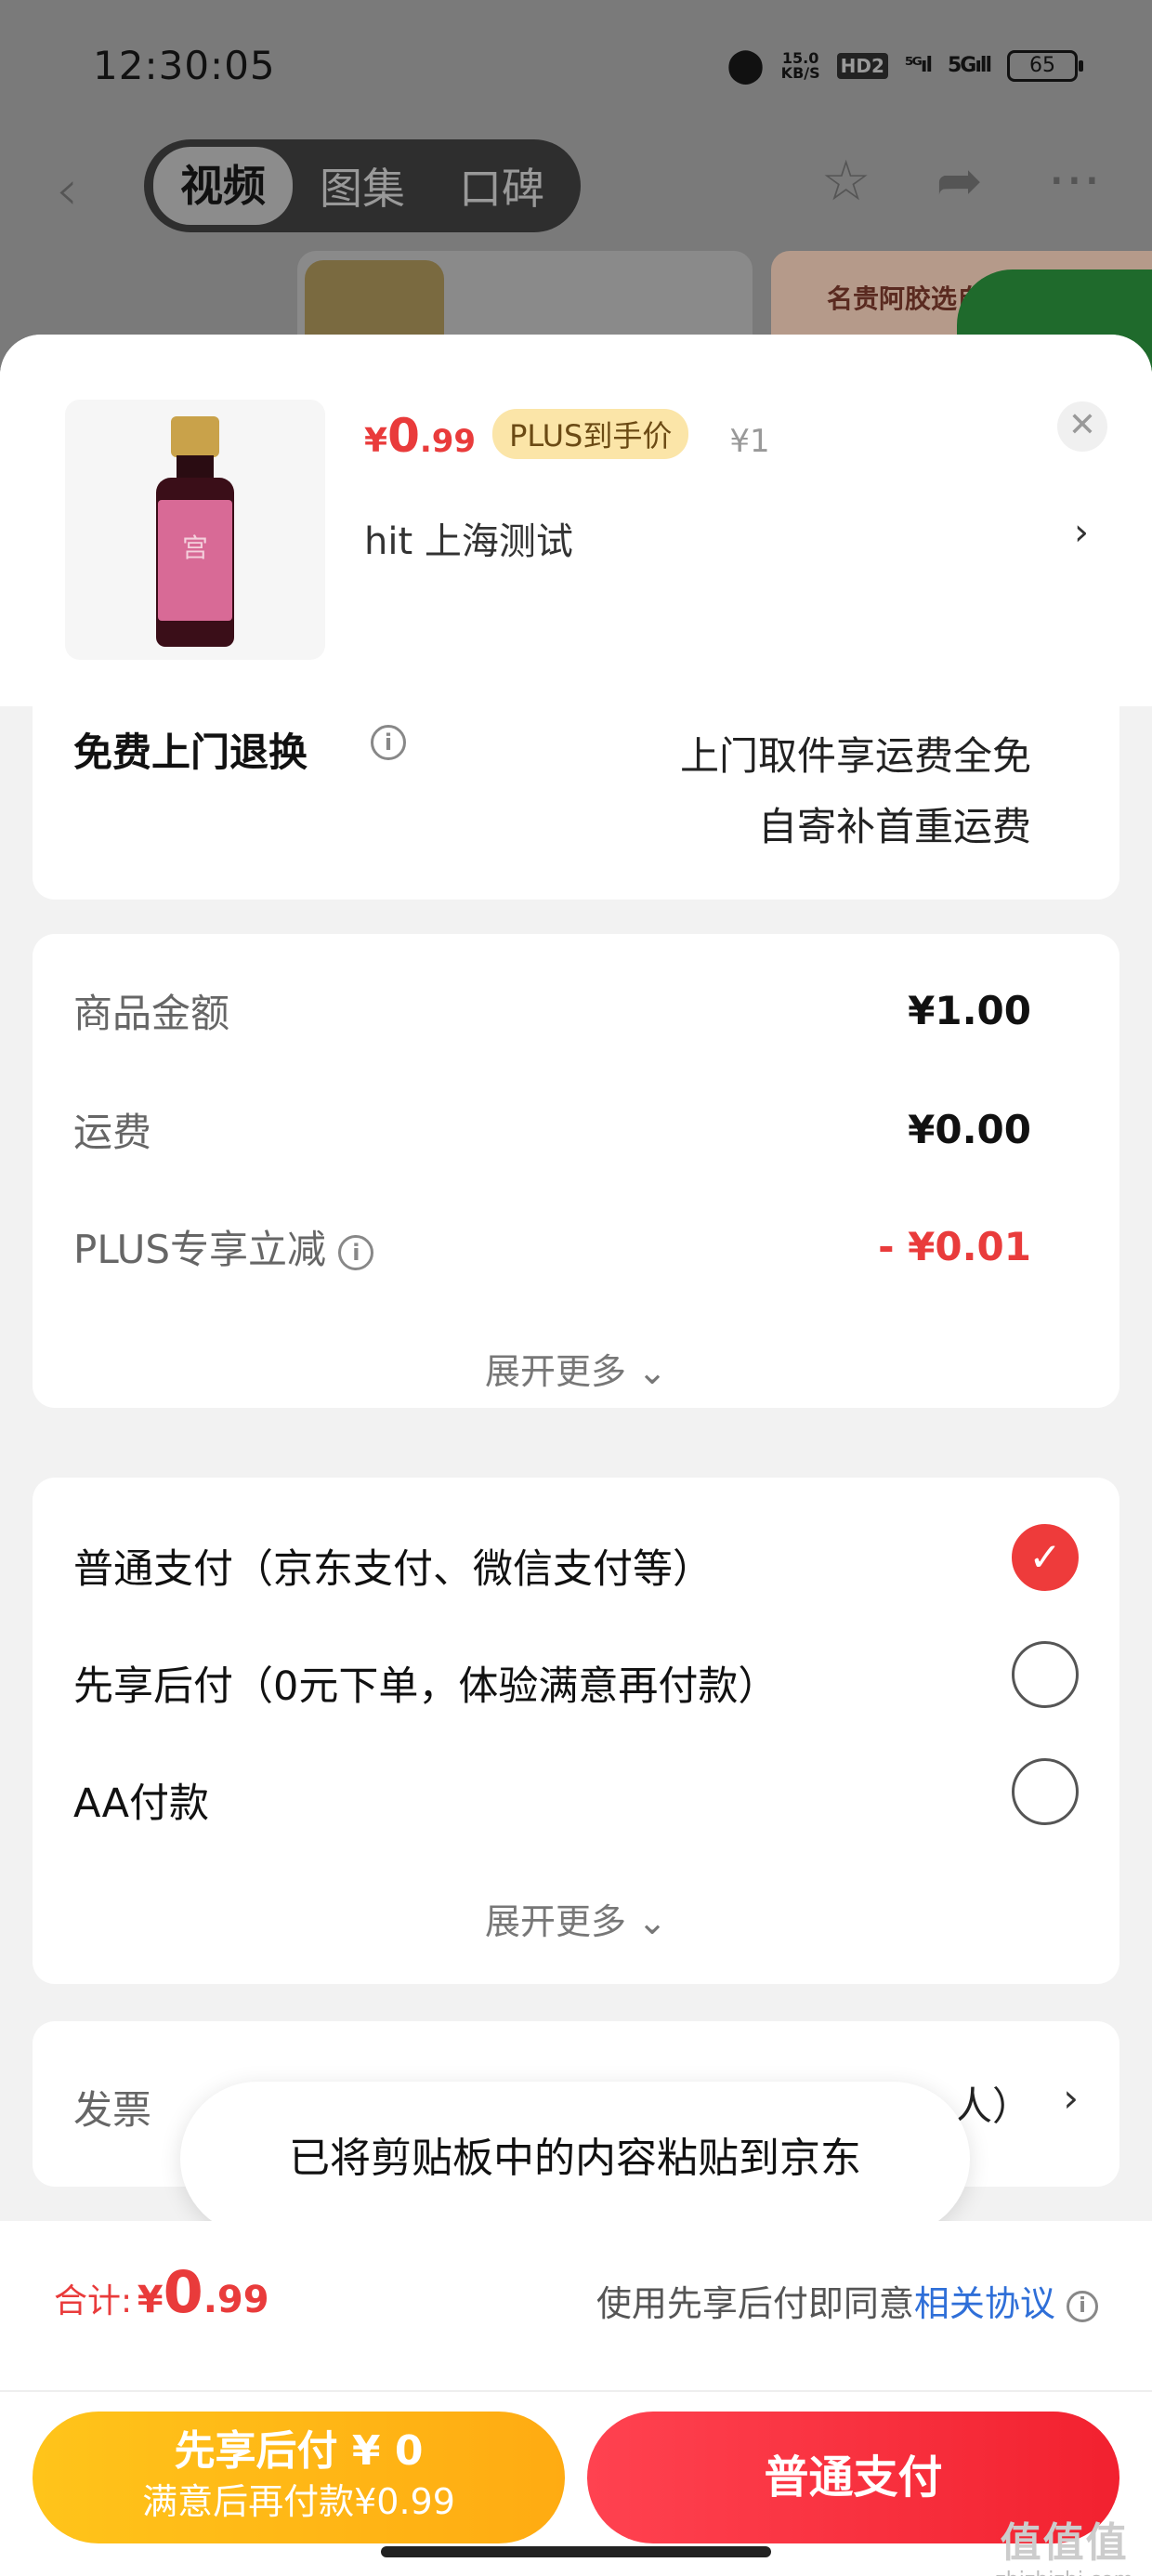 This screenshot has height=2576, width=1152. Describe the element at coordinates (847, 2300) in the screenshot. I see `agreement-text: 使用先享后付即同意相关协议 i` at that location.